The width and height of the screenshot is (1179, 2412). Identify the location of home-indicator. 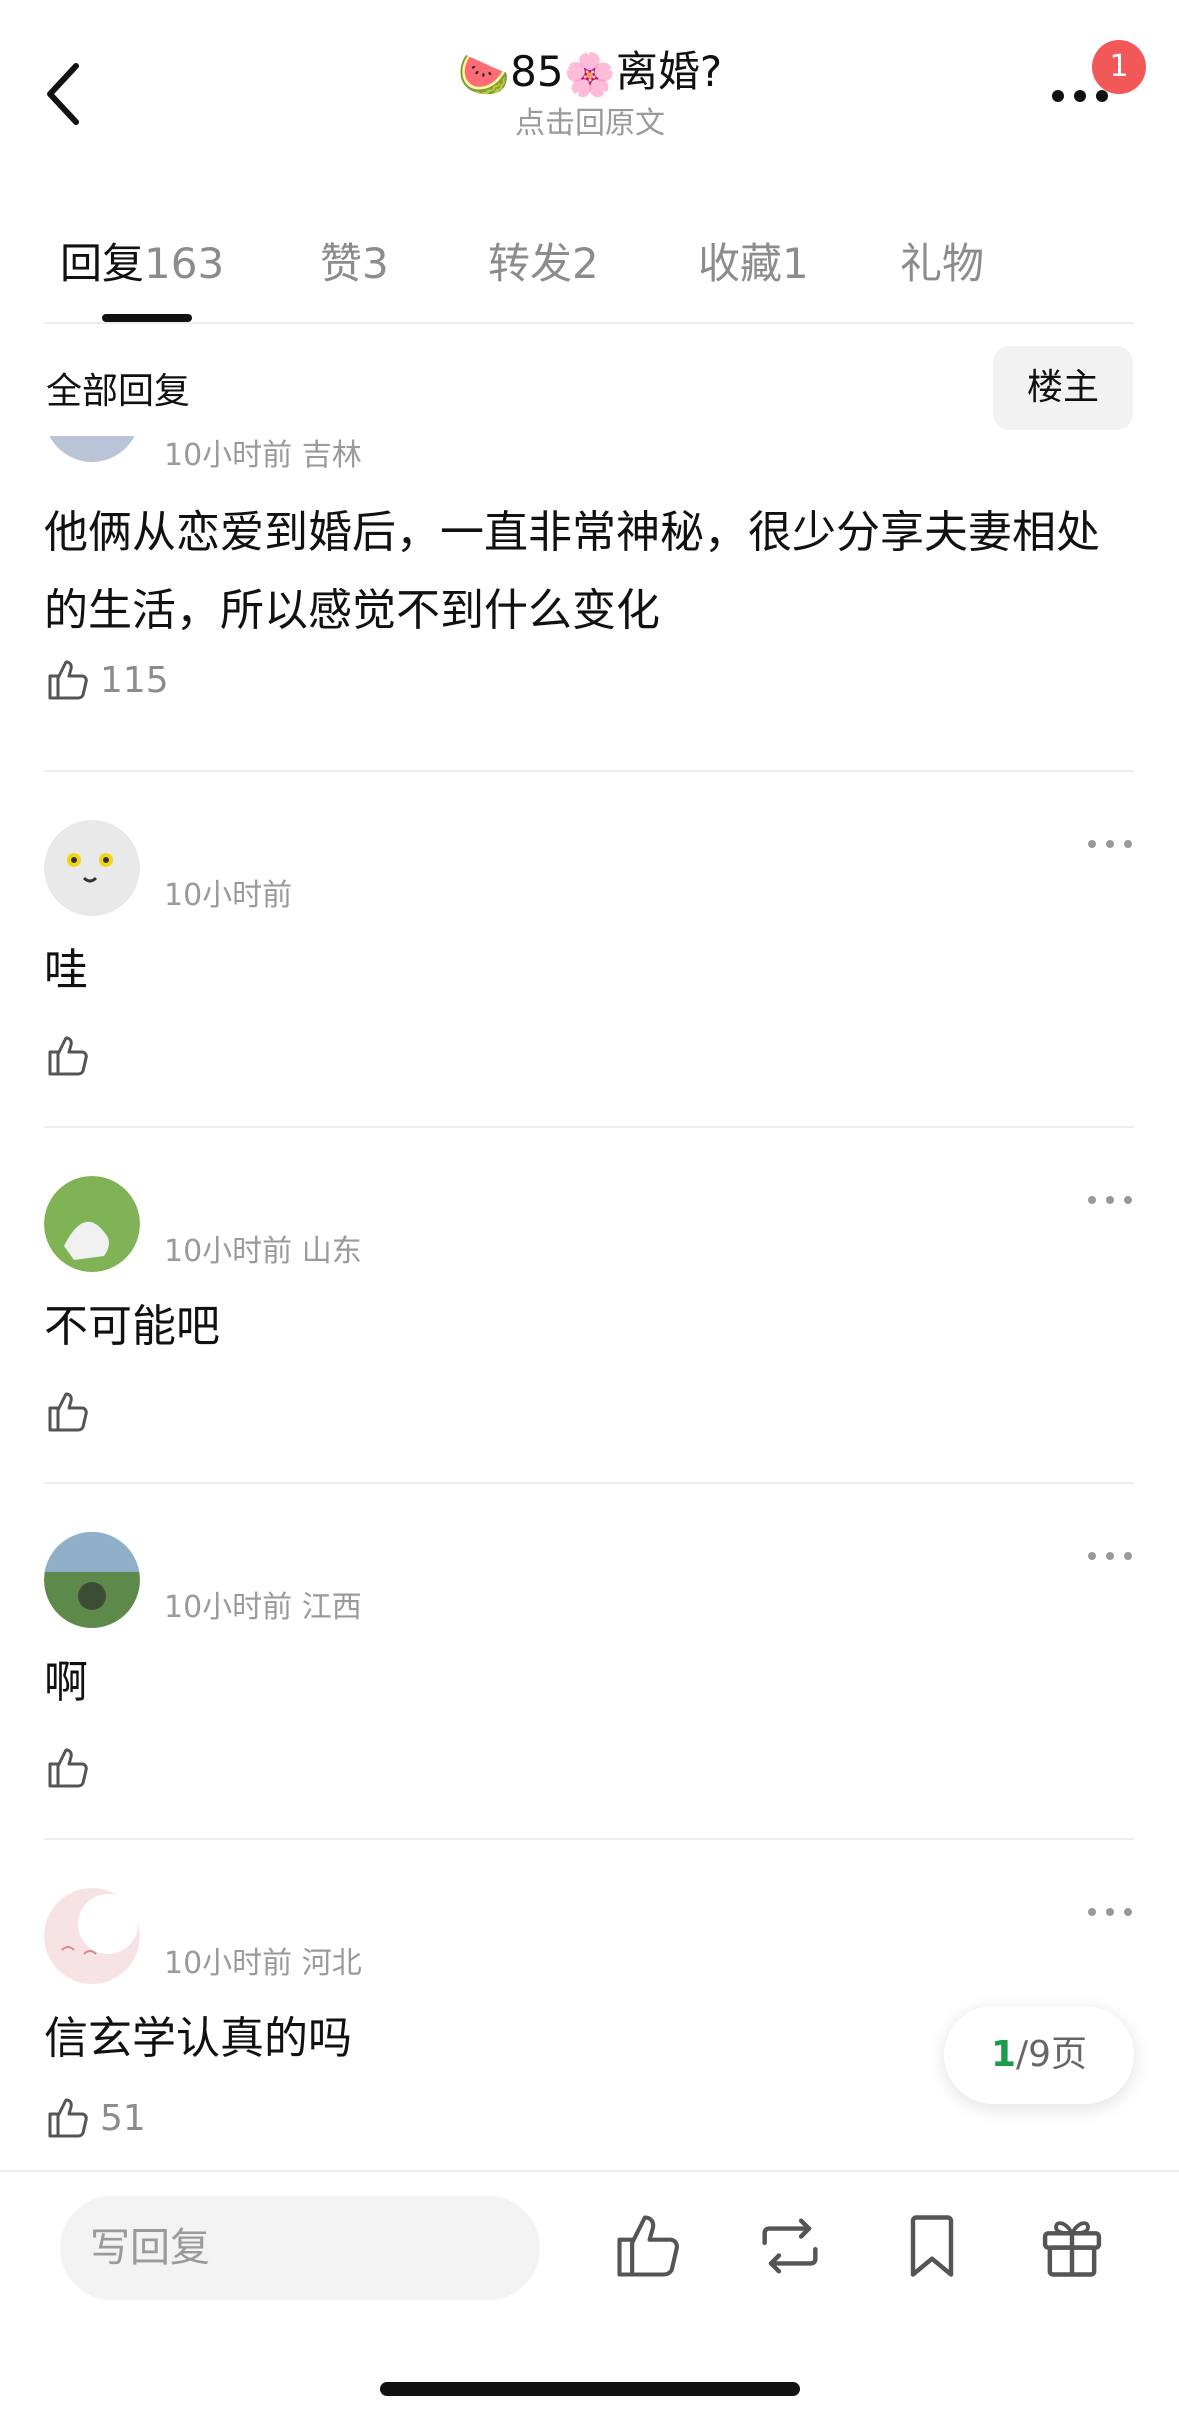
(590, 2389).